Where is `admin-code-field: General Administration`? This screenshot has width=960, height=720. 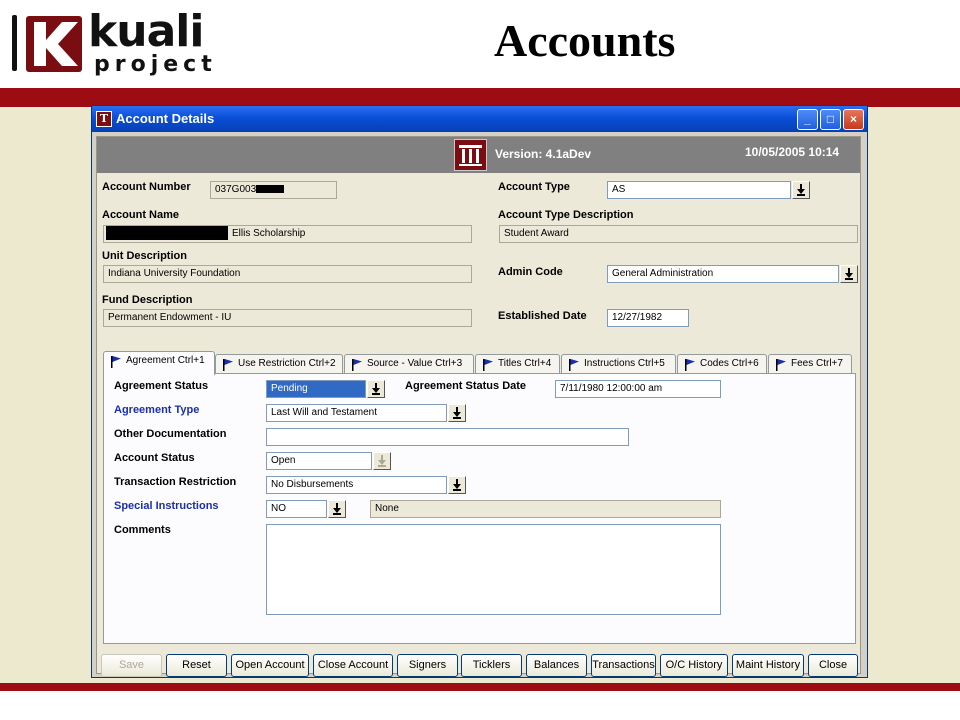
admin-code-field: General Administration is located at coordinates (723, 274).